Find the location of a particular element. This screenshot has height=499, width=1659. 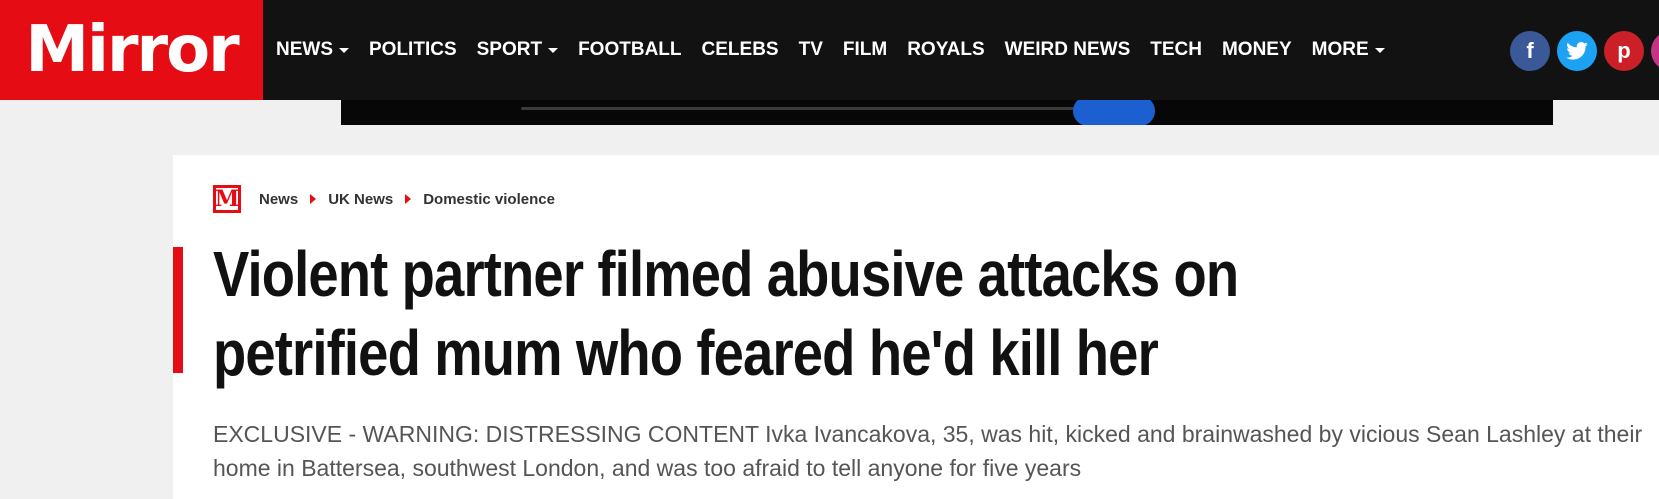

nav-item-more: MORE is located at coordinates (1348, 50).